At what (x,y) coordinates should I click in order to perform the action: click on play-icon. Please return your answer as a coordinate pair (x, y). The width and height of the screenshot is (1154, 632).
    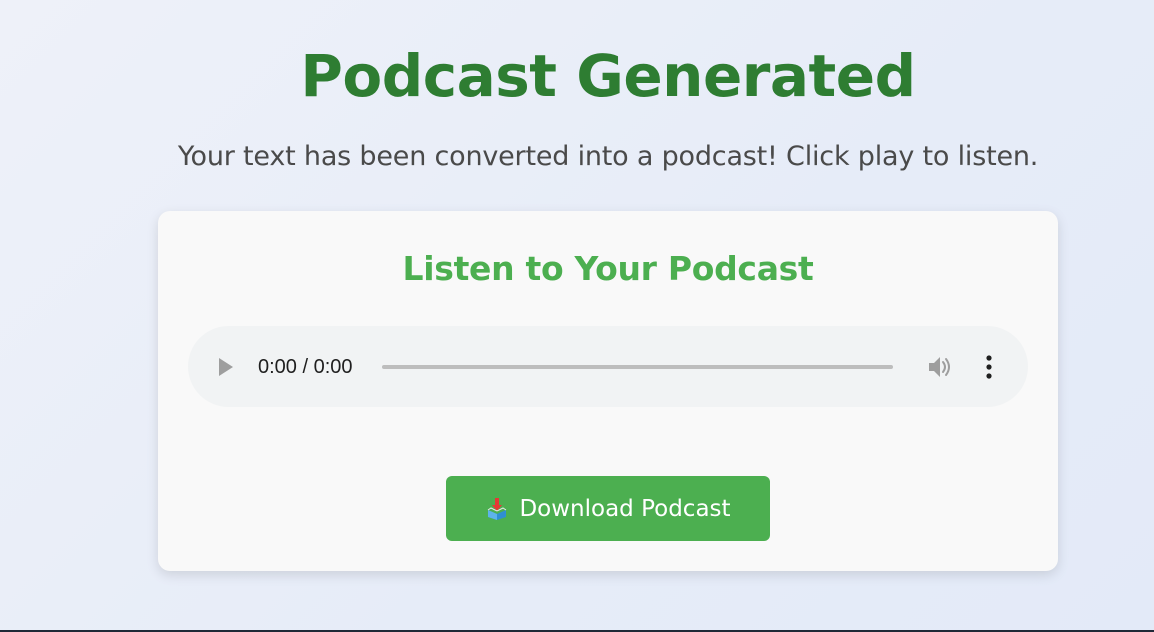
    Looking at the image, I should click on (226, 367).